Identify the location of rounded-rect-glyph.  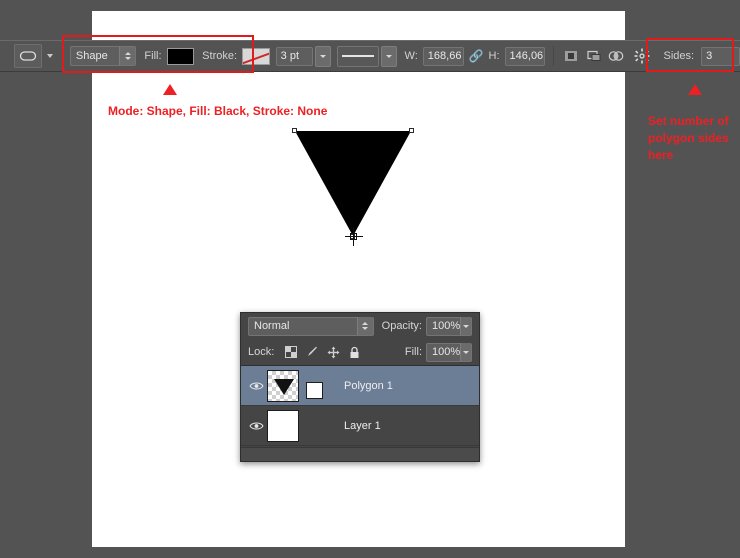
(28, 56).